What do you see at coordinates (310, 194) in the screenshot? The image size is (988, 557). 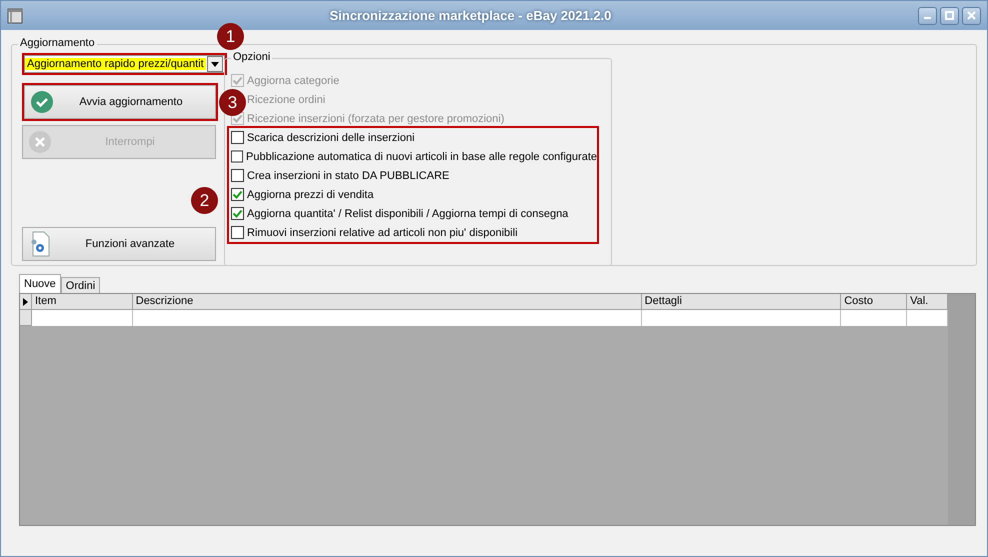 I see `checkbox-label: Aggiorna prezzi di vendita` at bounding box center [310, 194].